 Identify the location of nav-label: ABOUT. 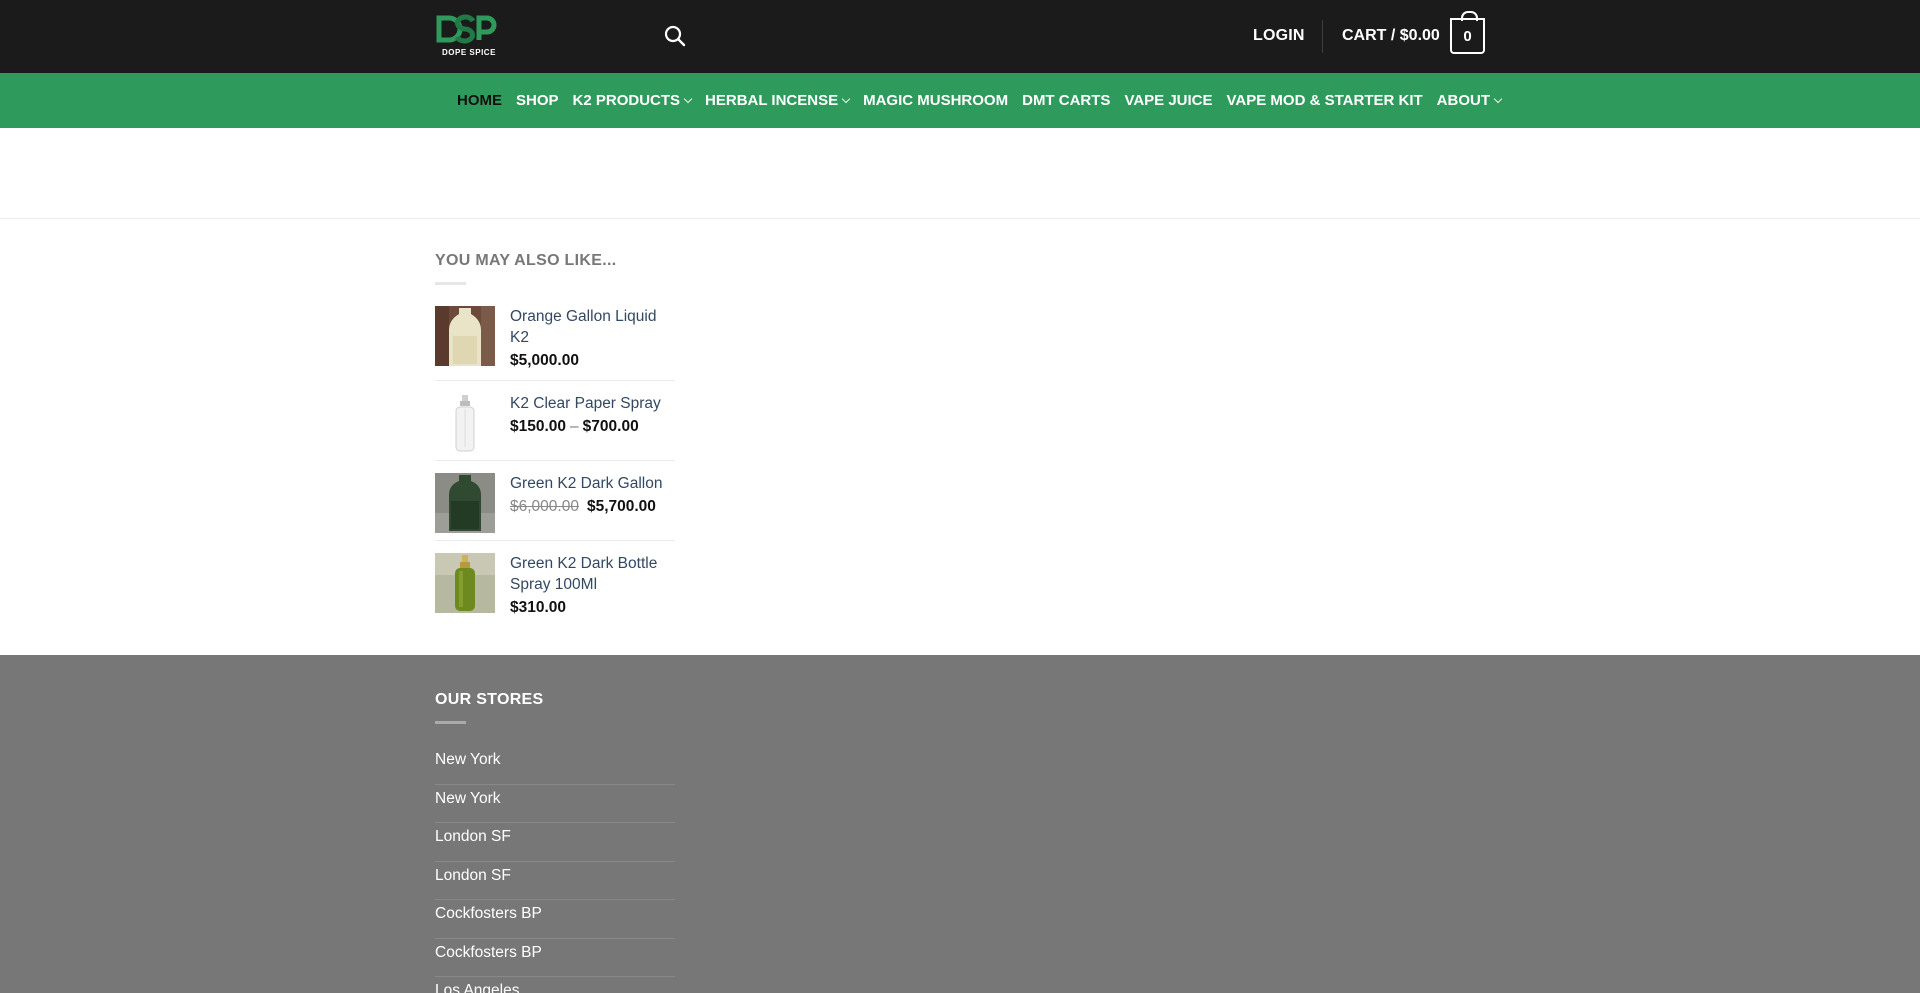
(1463, 100).